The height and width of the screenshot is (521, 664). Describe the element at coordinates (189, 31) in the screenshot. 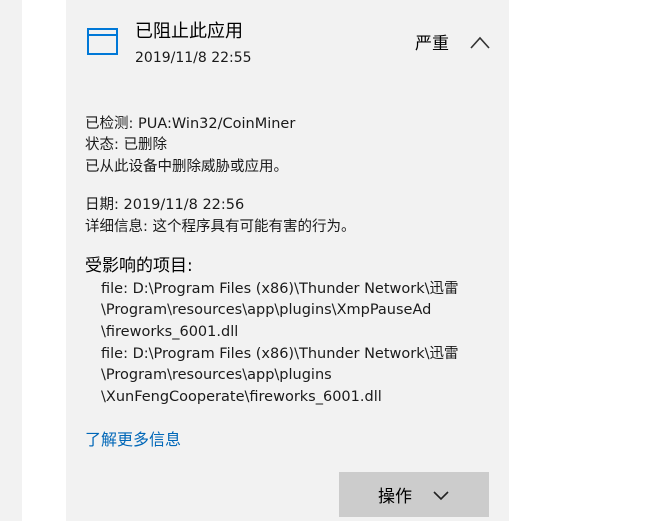

I see `threat-title: 已阻止此应用` at that location.